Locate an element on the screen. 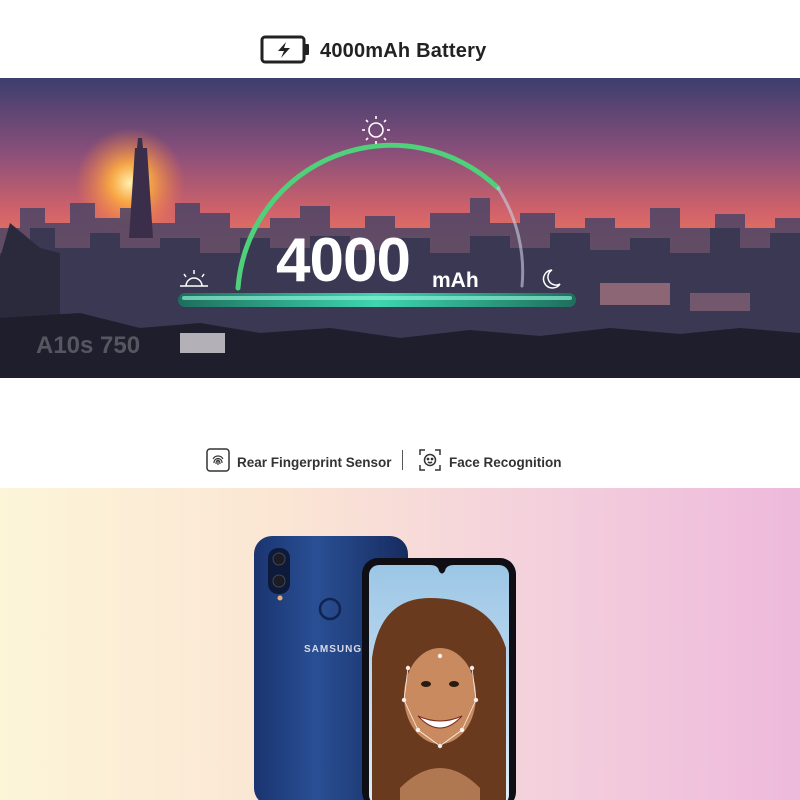  feature-fingerprint: Rear Fingerprint Sensor is located at coordinates (299, 462).